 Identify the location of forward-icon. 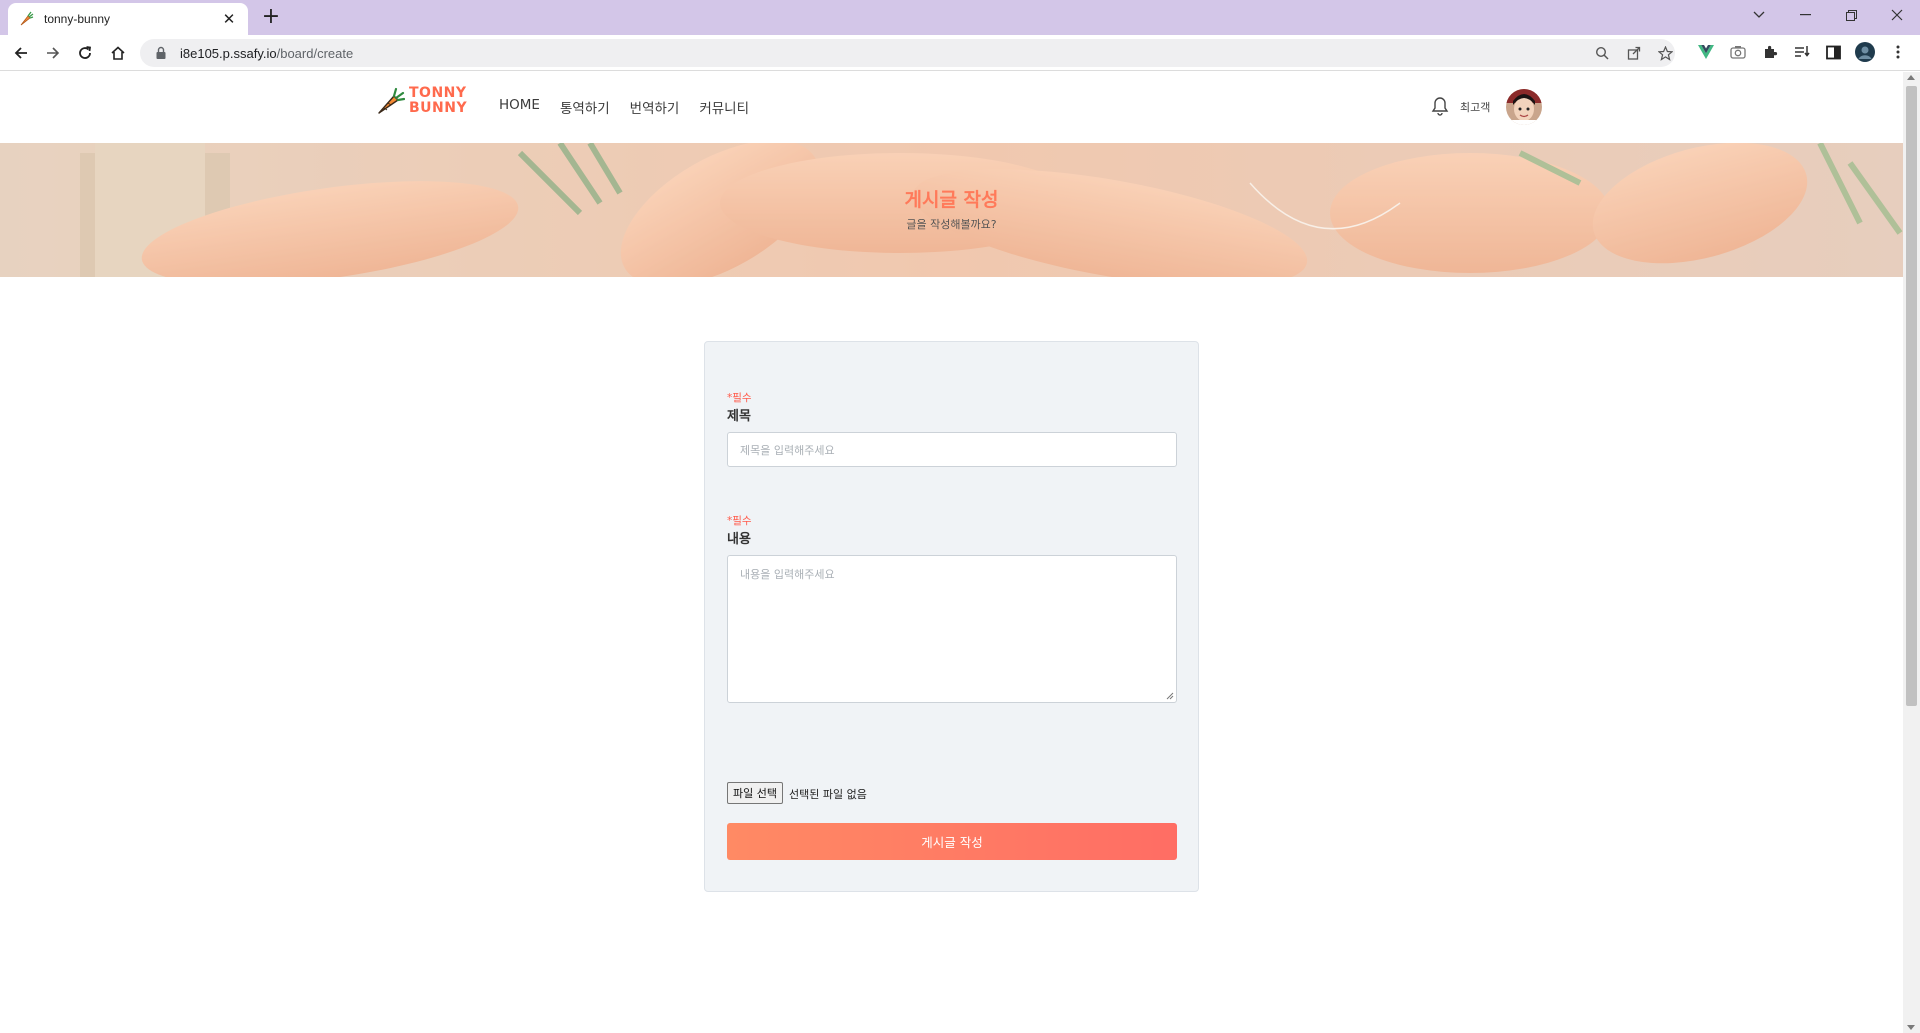
(53, 53).